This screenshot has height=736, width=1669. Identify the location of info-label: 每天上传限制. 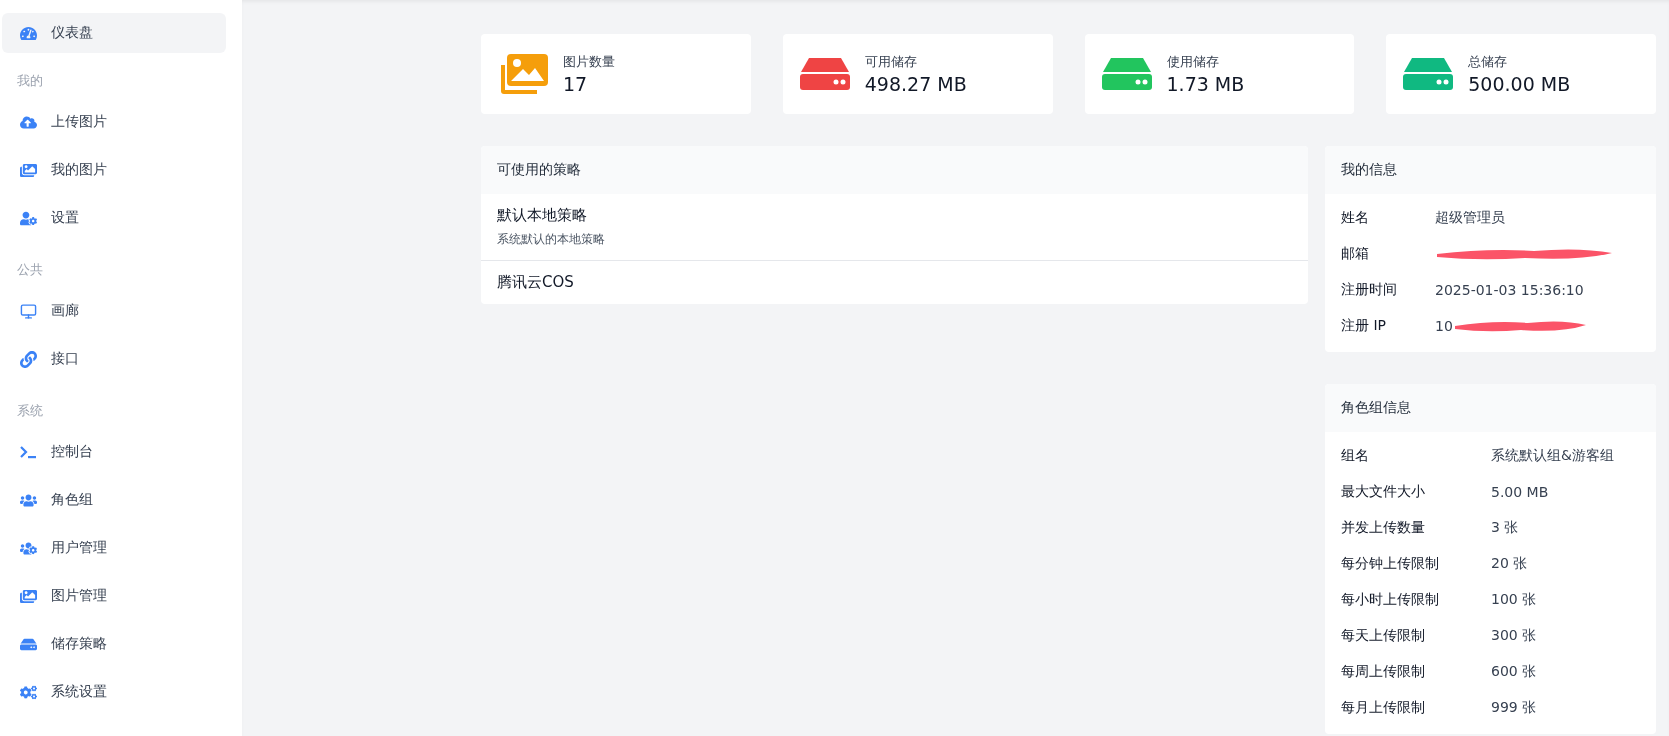
(1383, 635).